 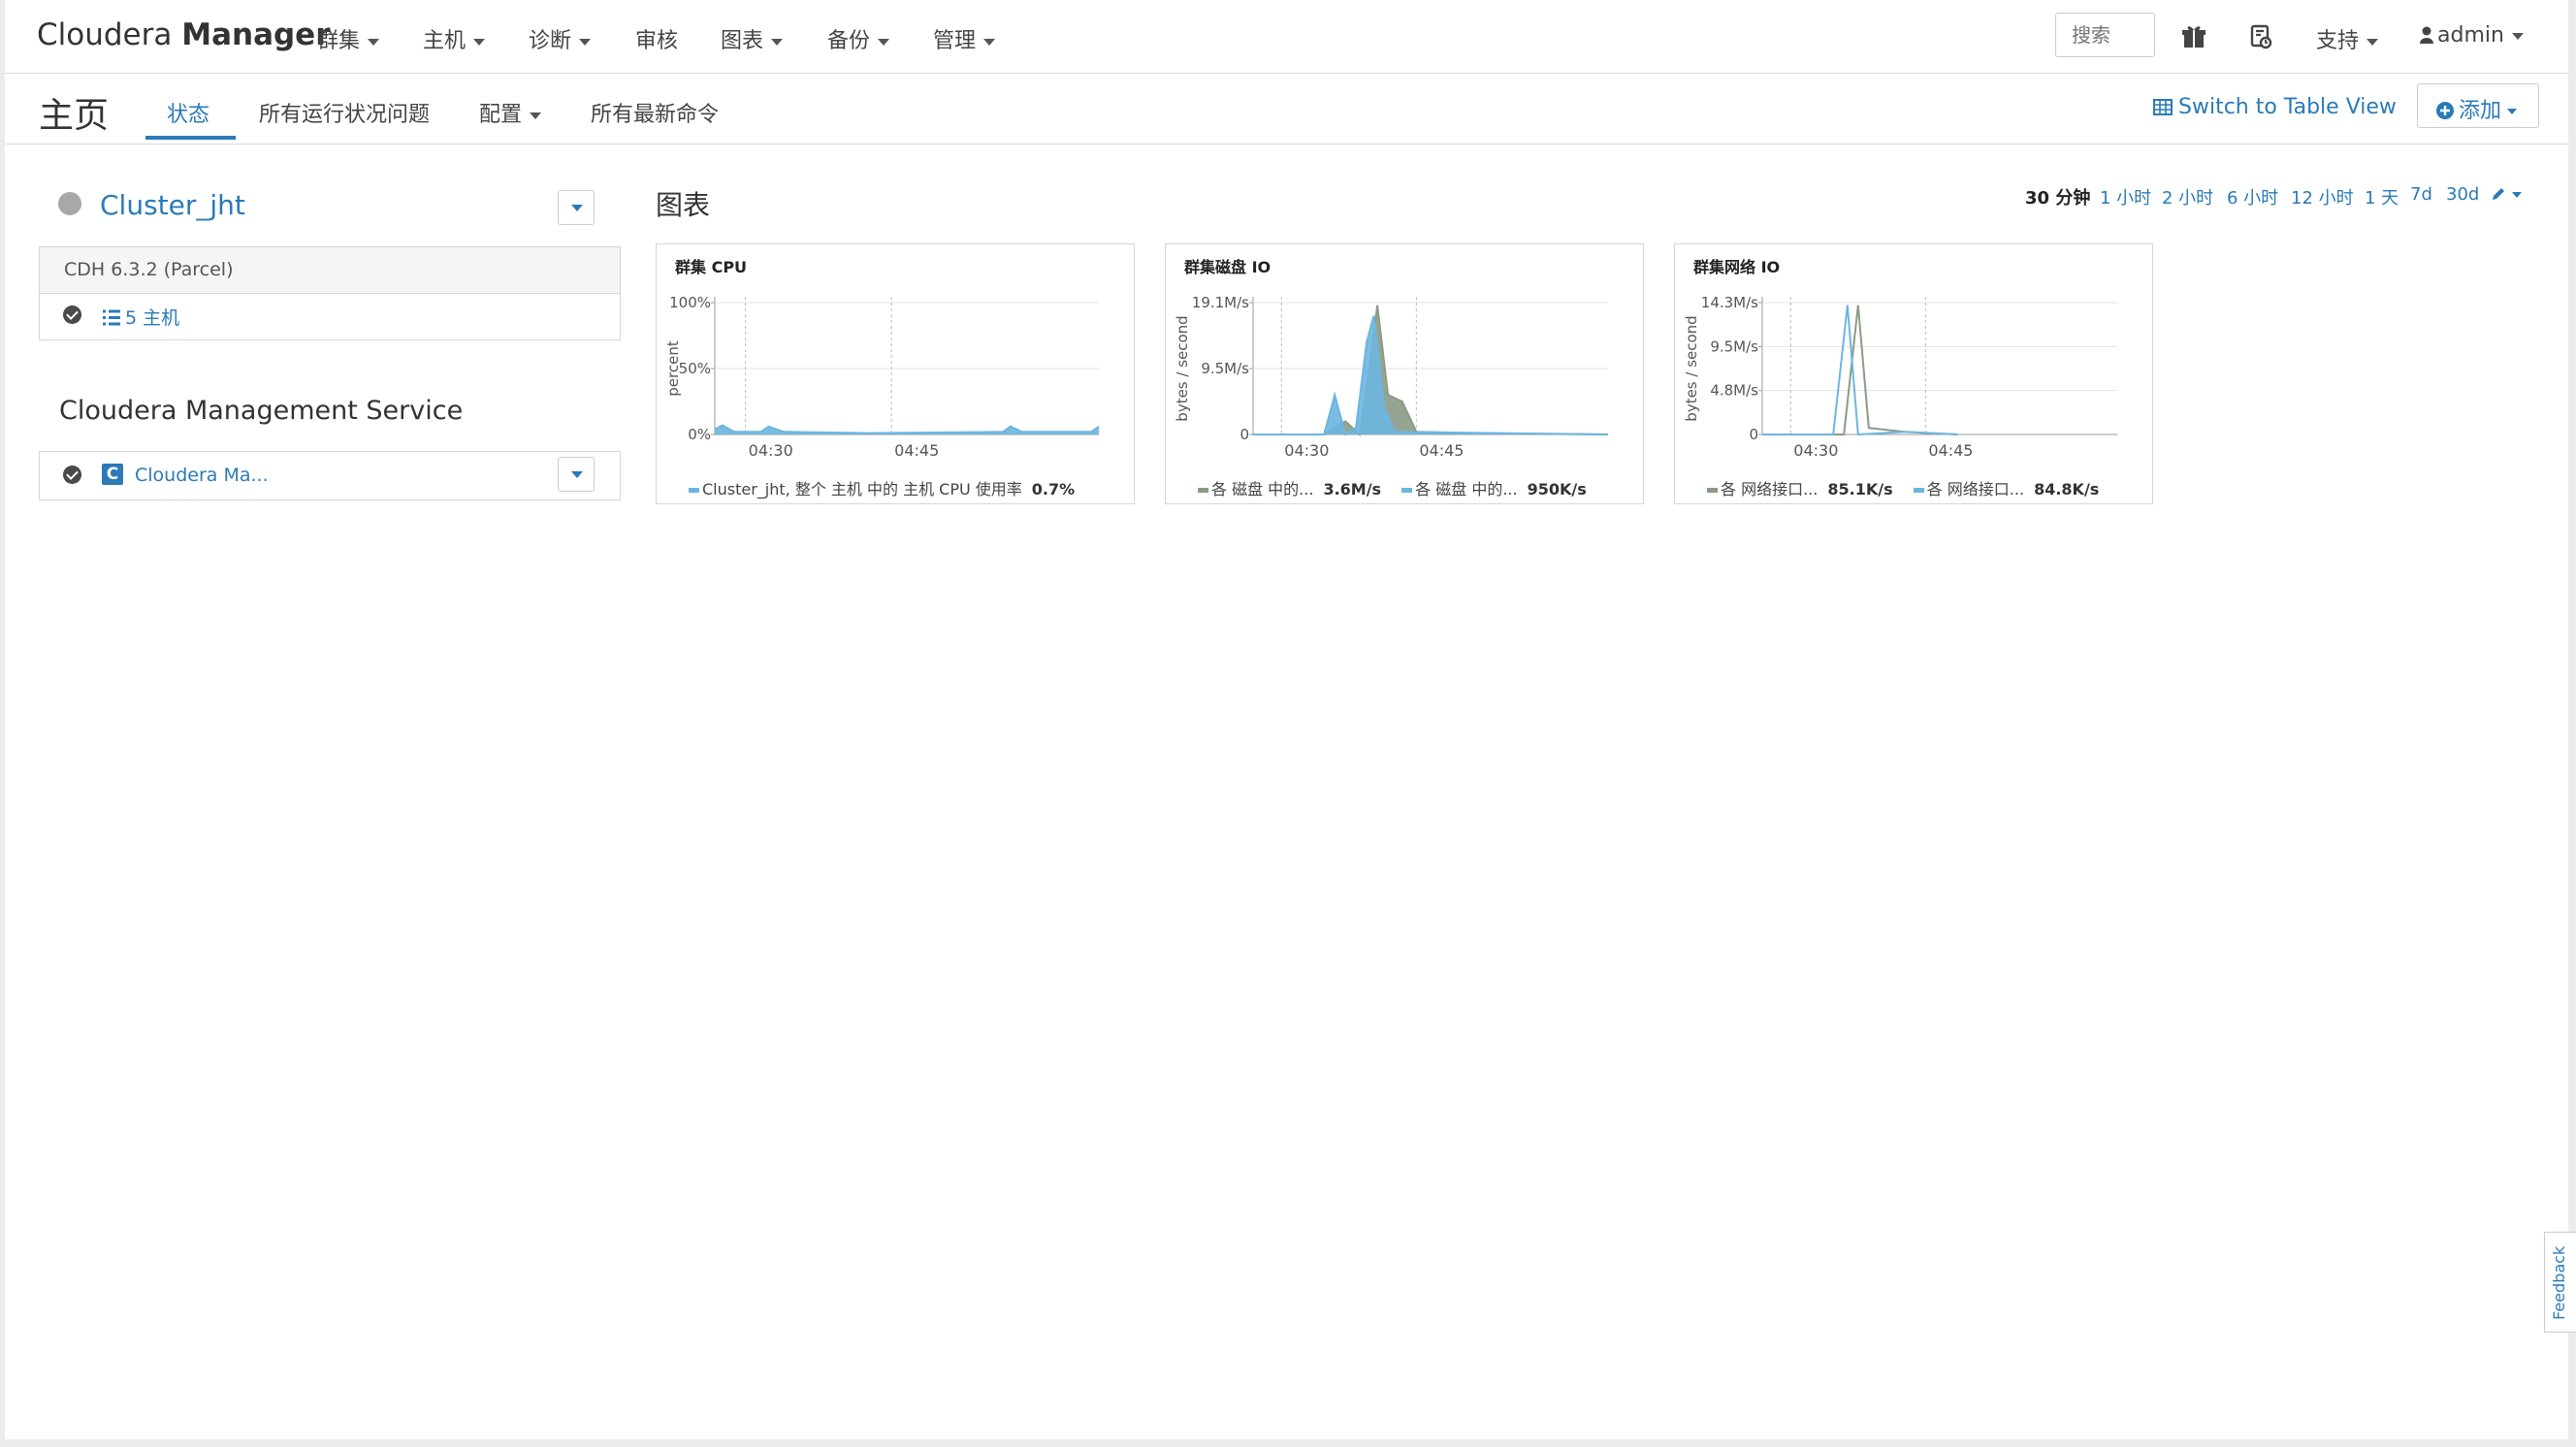 I want to click on y-axis-label: bytes / second, so click(x=1182, y=368).